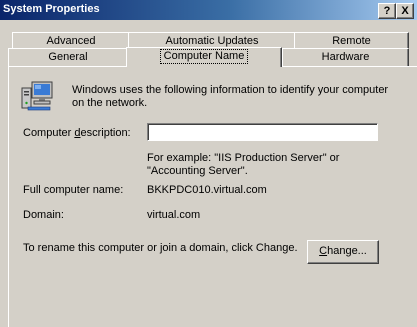 This screenshot has height=327, width=417. I want to click on computer-icon, so click(37, 96).